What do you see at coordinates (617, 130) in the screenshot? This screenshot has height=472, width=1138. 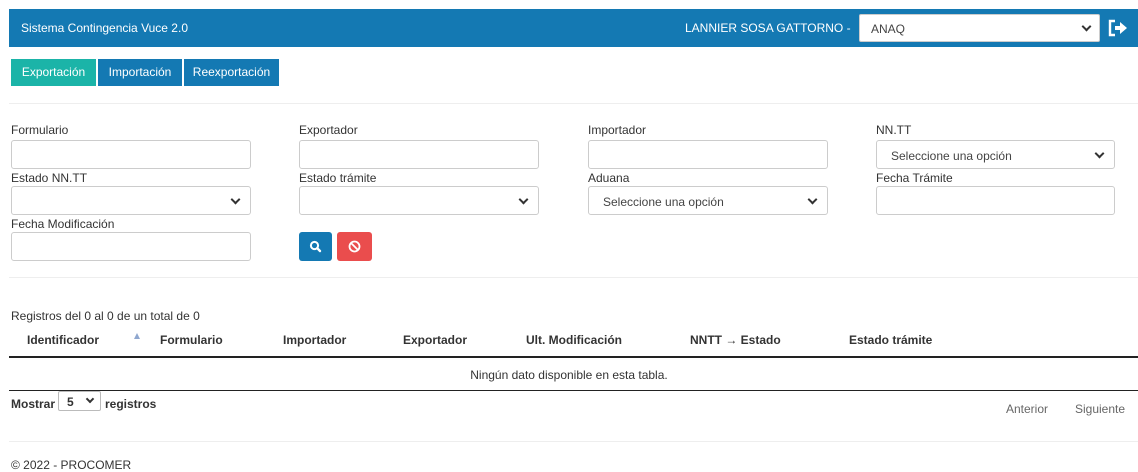 I see `importador-label: Importador` at bounding box center [617, 130].